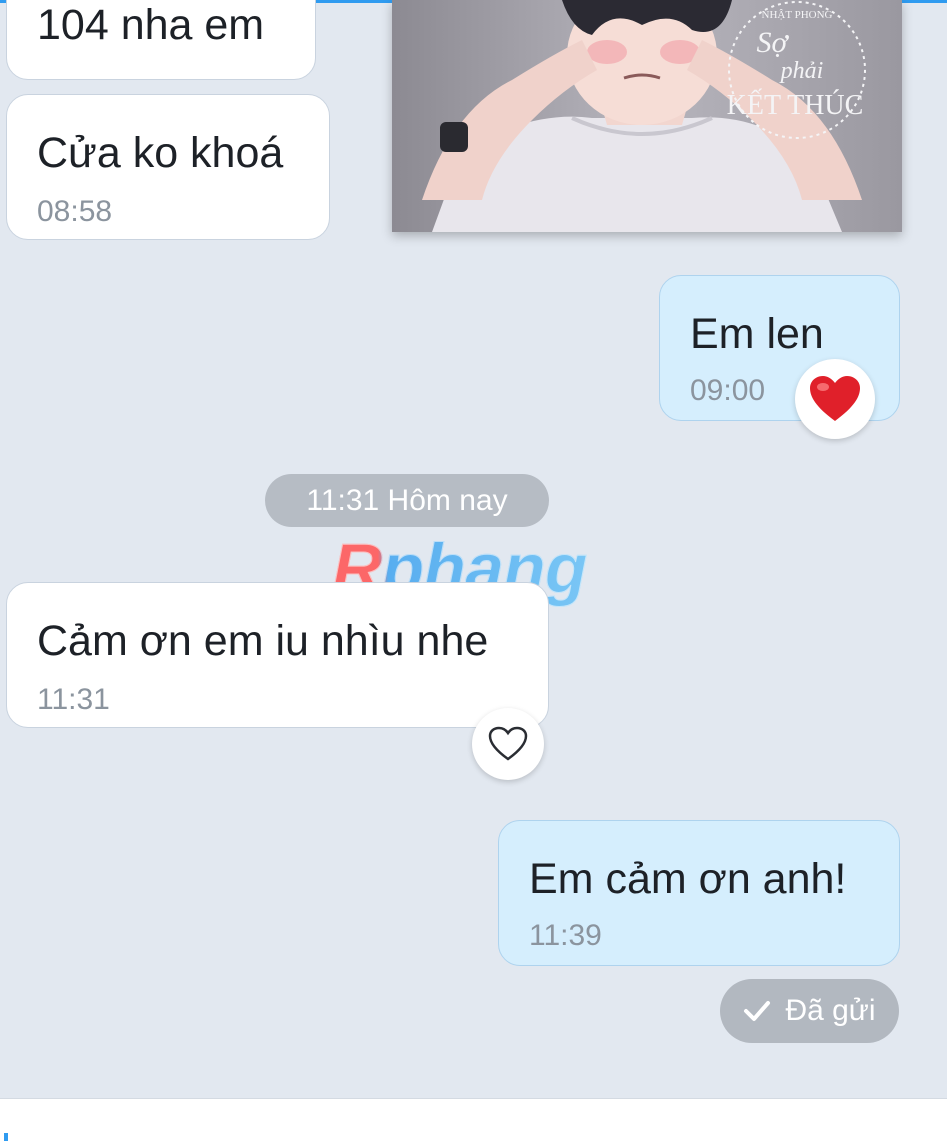 This screenshot has height=1141, width=947. Describe the element at coordinates (473, 1119) in the screenshot. I see `message-input-bar` at that location.